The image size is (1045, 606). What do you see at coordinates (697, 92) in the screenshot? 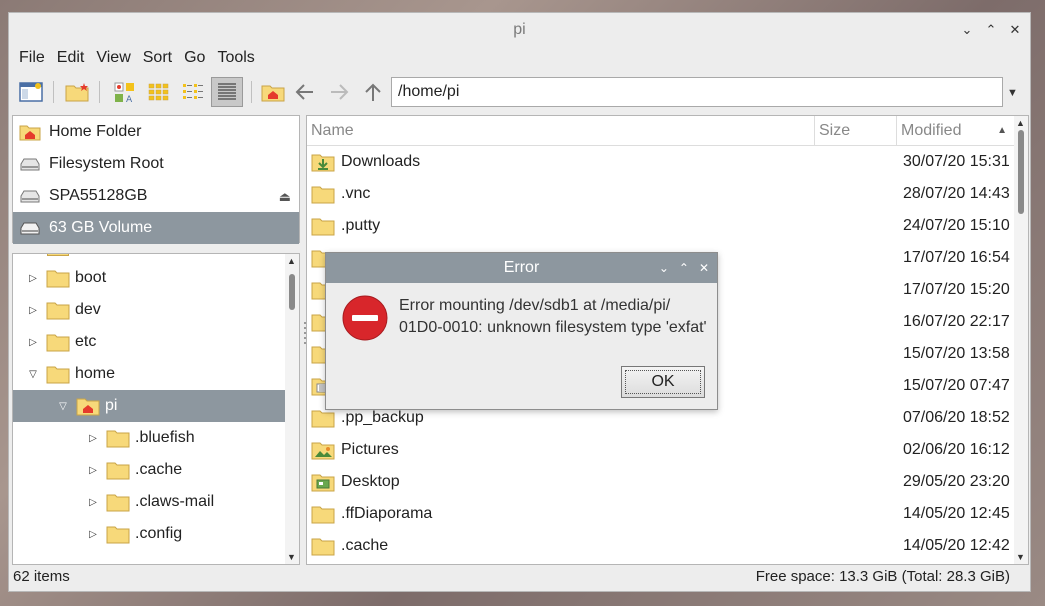
I see `path-input: /home/pi` at bounding box center [697, 92].